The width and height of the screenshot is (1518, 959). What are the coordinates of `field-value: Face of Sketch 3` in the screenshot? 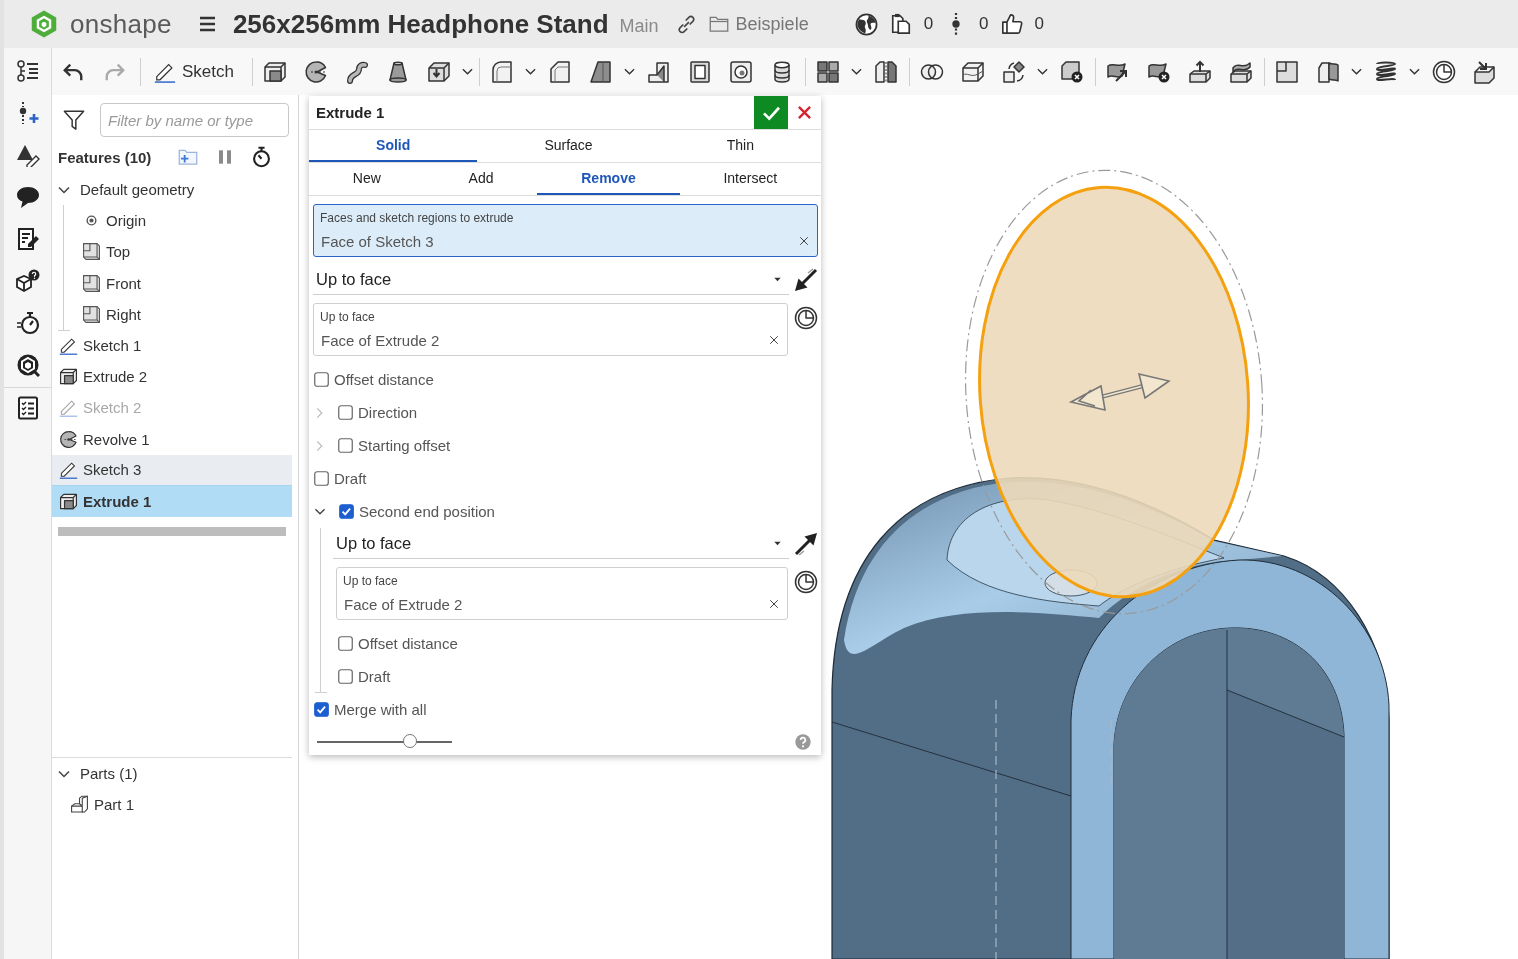 It's located at (377, 241).